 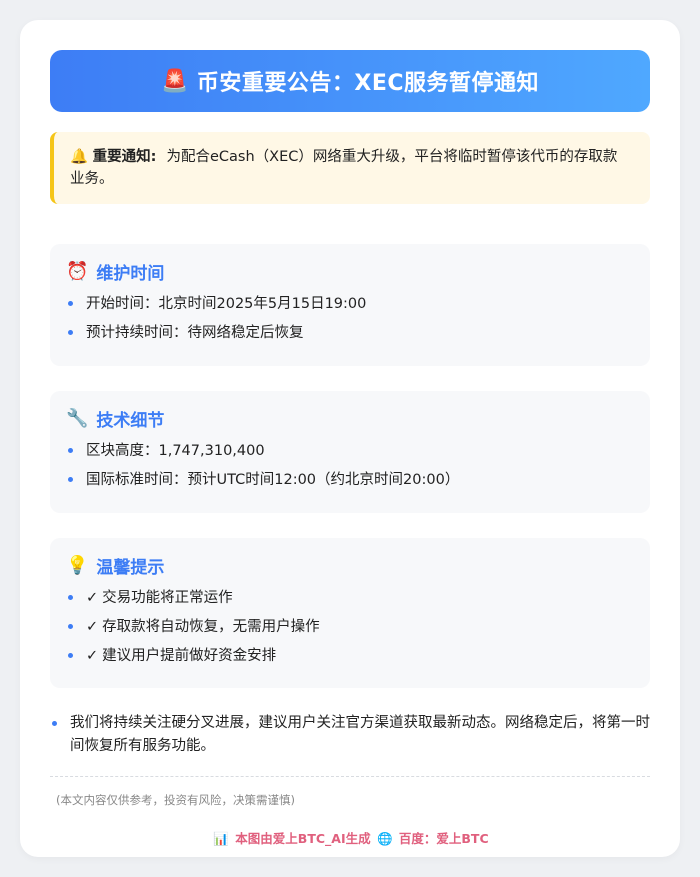 I want to click on bell-icon: 🔔, so click(x=79, y=157).